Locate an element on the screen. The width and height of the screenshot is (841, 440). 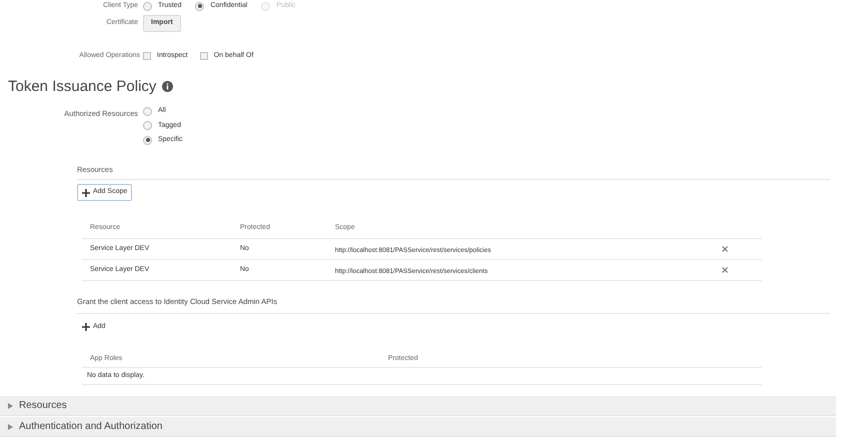
info-icon is located at coordinates (168, 86).